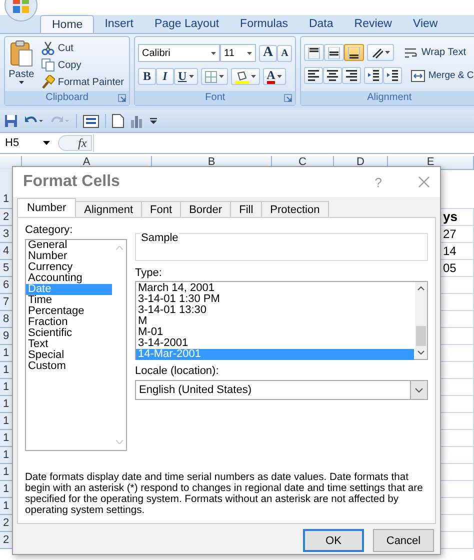 Image resolution: width=474 pixels, height=560 pixels. I want to click on ribbon-tab: Data, so click(321, 24).